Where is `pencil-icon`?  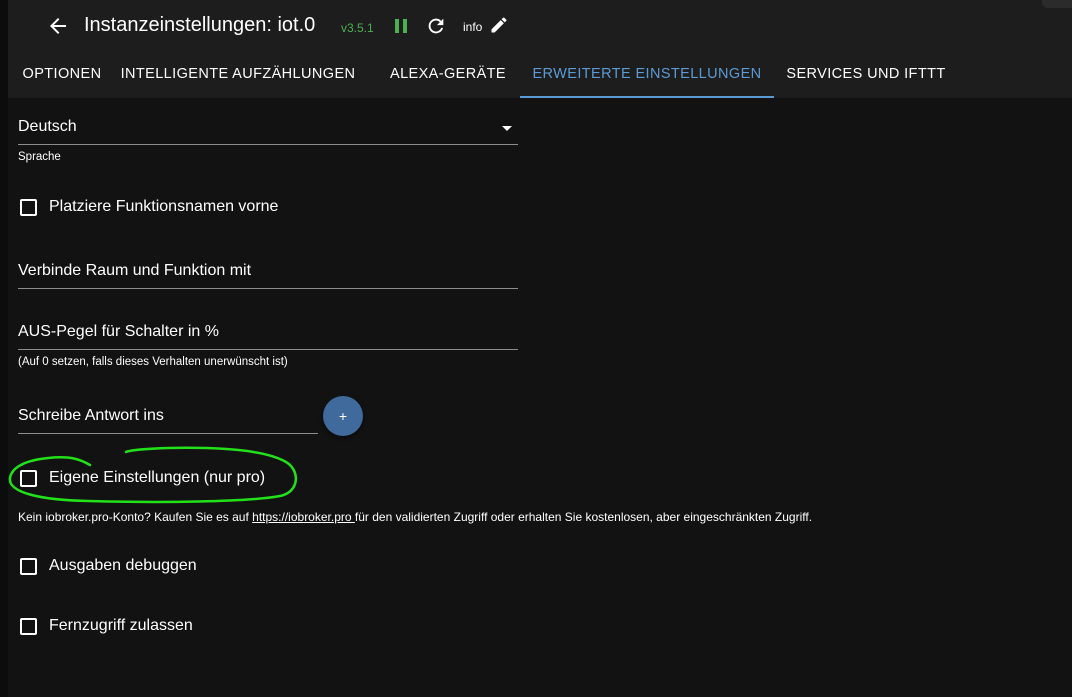 pencil-icon is located at coordinates (499, 25).